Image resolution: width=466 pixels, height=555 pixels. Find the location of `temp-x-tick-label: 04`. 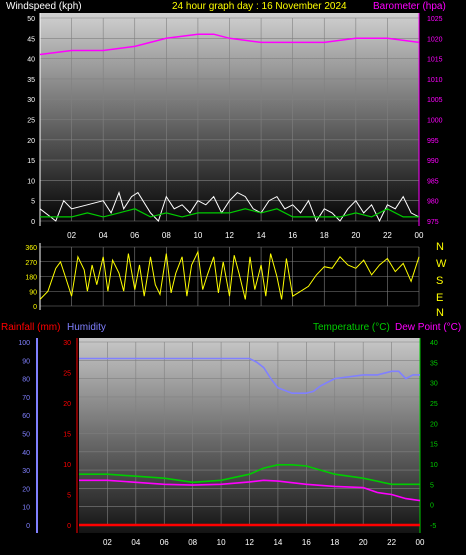

temp-x-tick-label: 04 is located at coordinates (135, 542).